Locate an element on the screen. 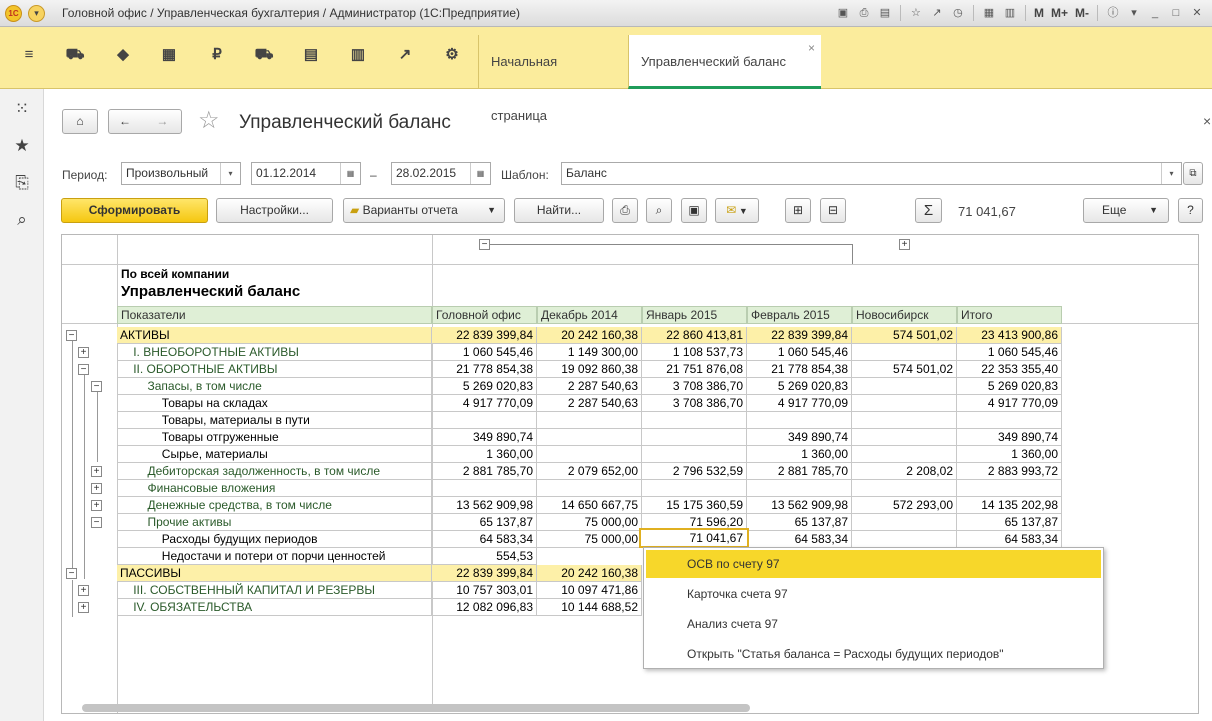 This screenshot has width=1212, height=721. form-close-icon: × is located at coordinates (1207, 121).